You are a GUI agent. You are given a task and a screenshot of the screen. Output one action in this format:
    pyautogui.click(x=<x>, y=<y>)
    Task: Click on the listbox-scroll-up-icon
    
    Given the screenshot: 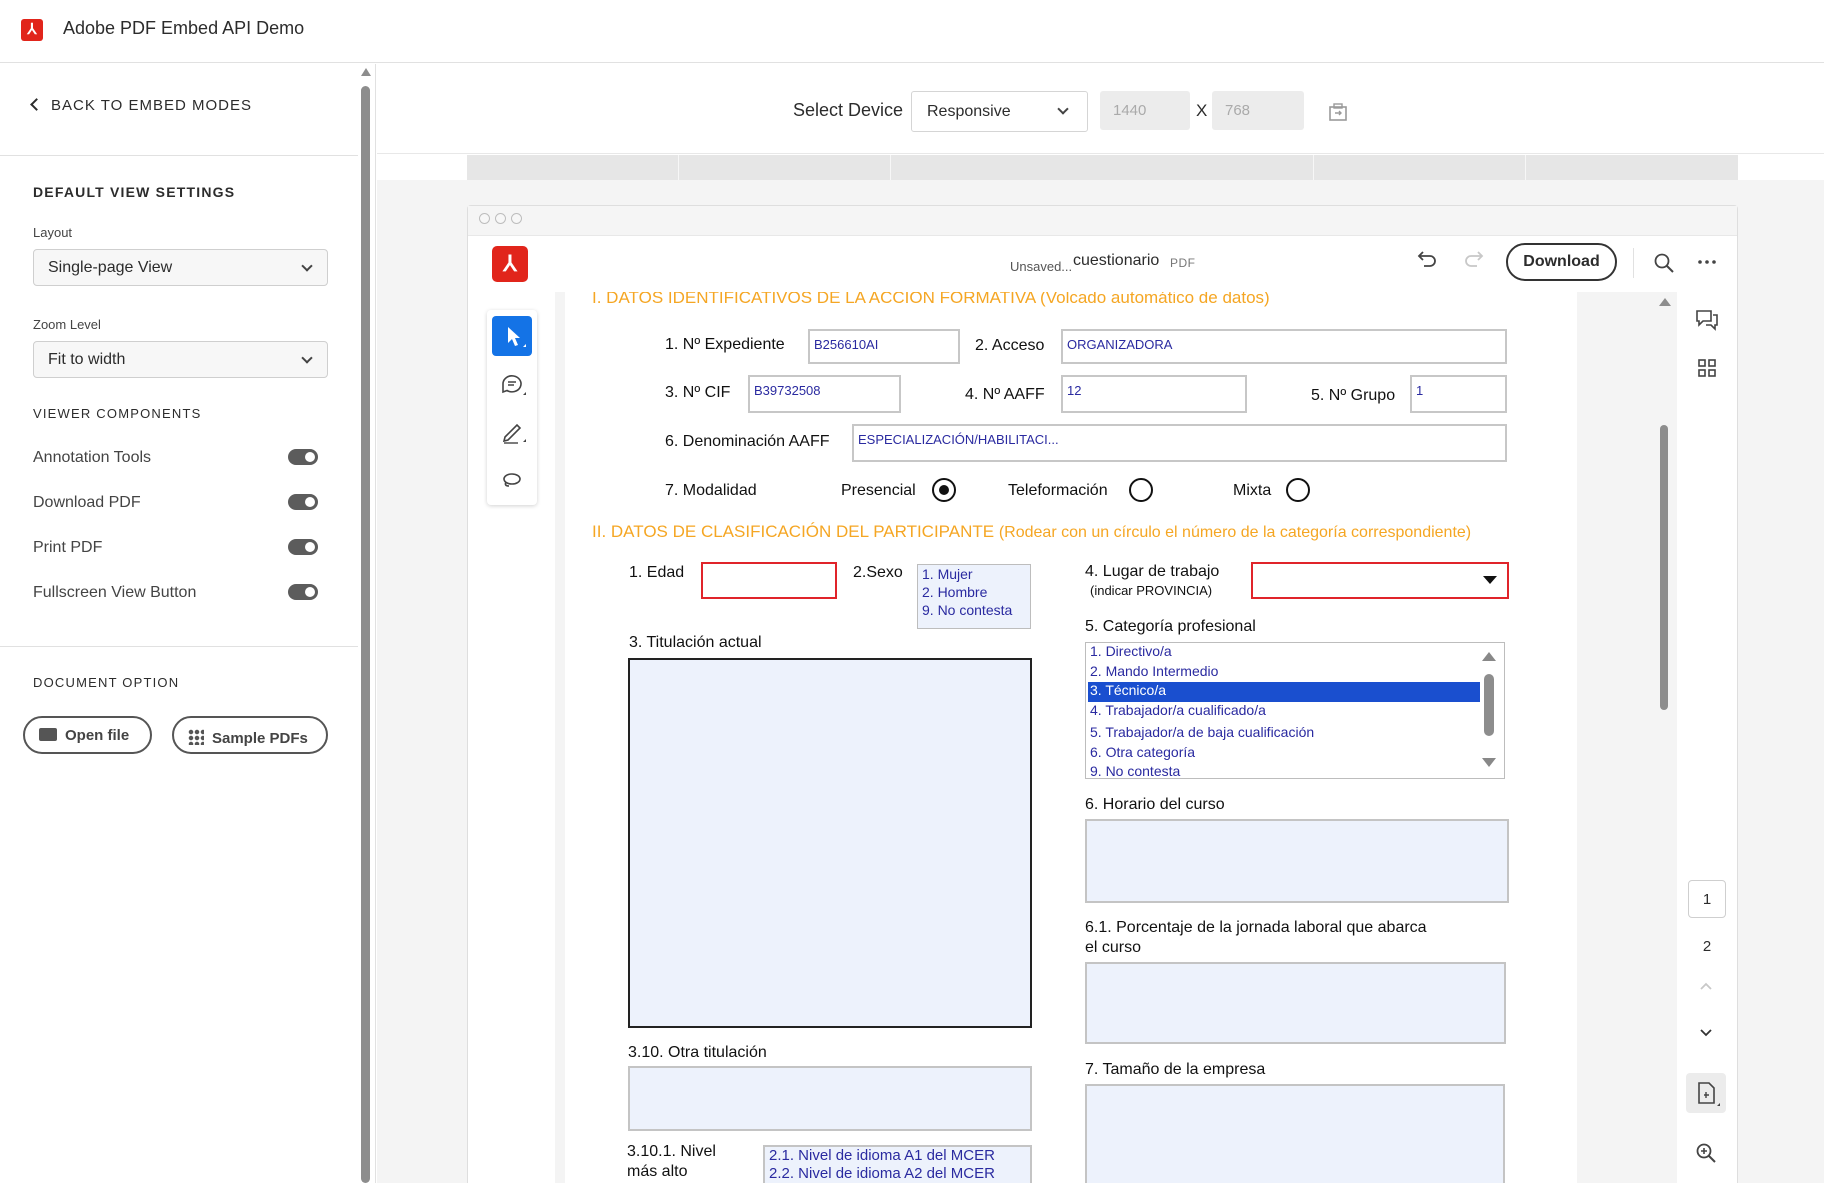 What is the action you would take?
    pyautogui.click(x=1489, y=656)
    